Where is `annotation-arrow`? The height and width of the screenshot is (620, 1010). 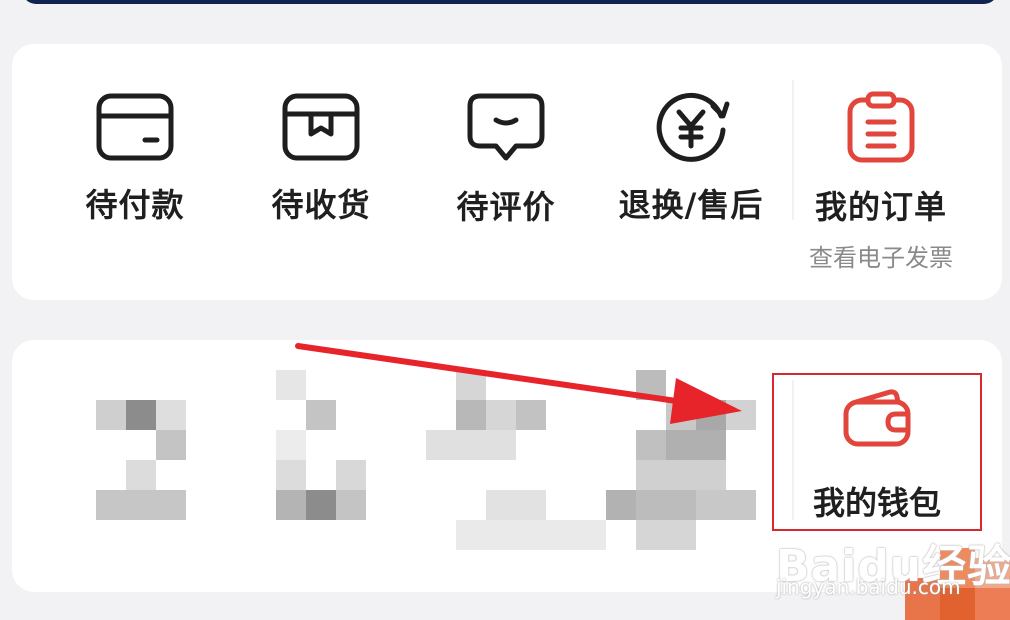
annotation-arrow is located at coordinates (518, 383).